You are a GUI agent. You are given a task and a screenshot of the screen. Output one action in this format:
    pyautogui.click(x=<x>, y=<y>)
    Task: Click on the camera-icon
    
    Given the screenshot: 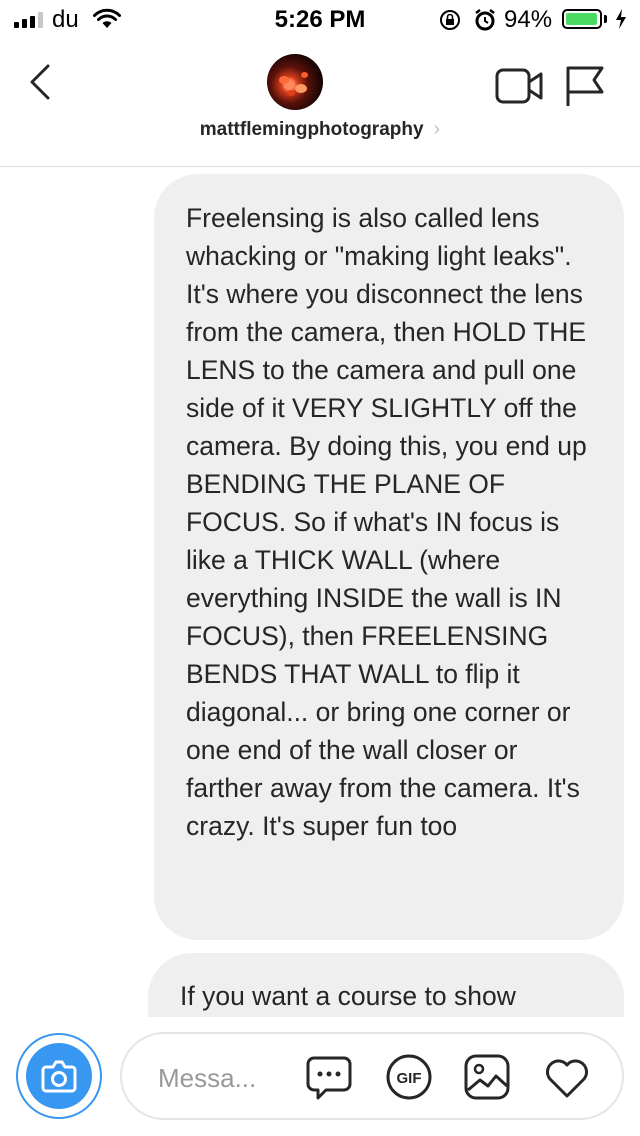 What is the action you would take?
    pyautogui.click(x=59, y=1076)
    